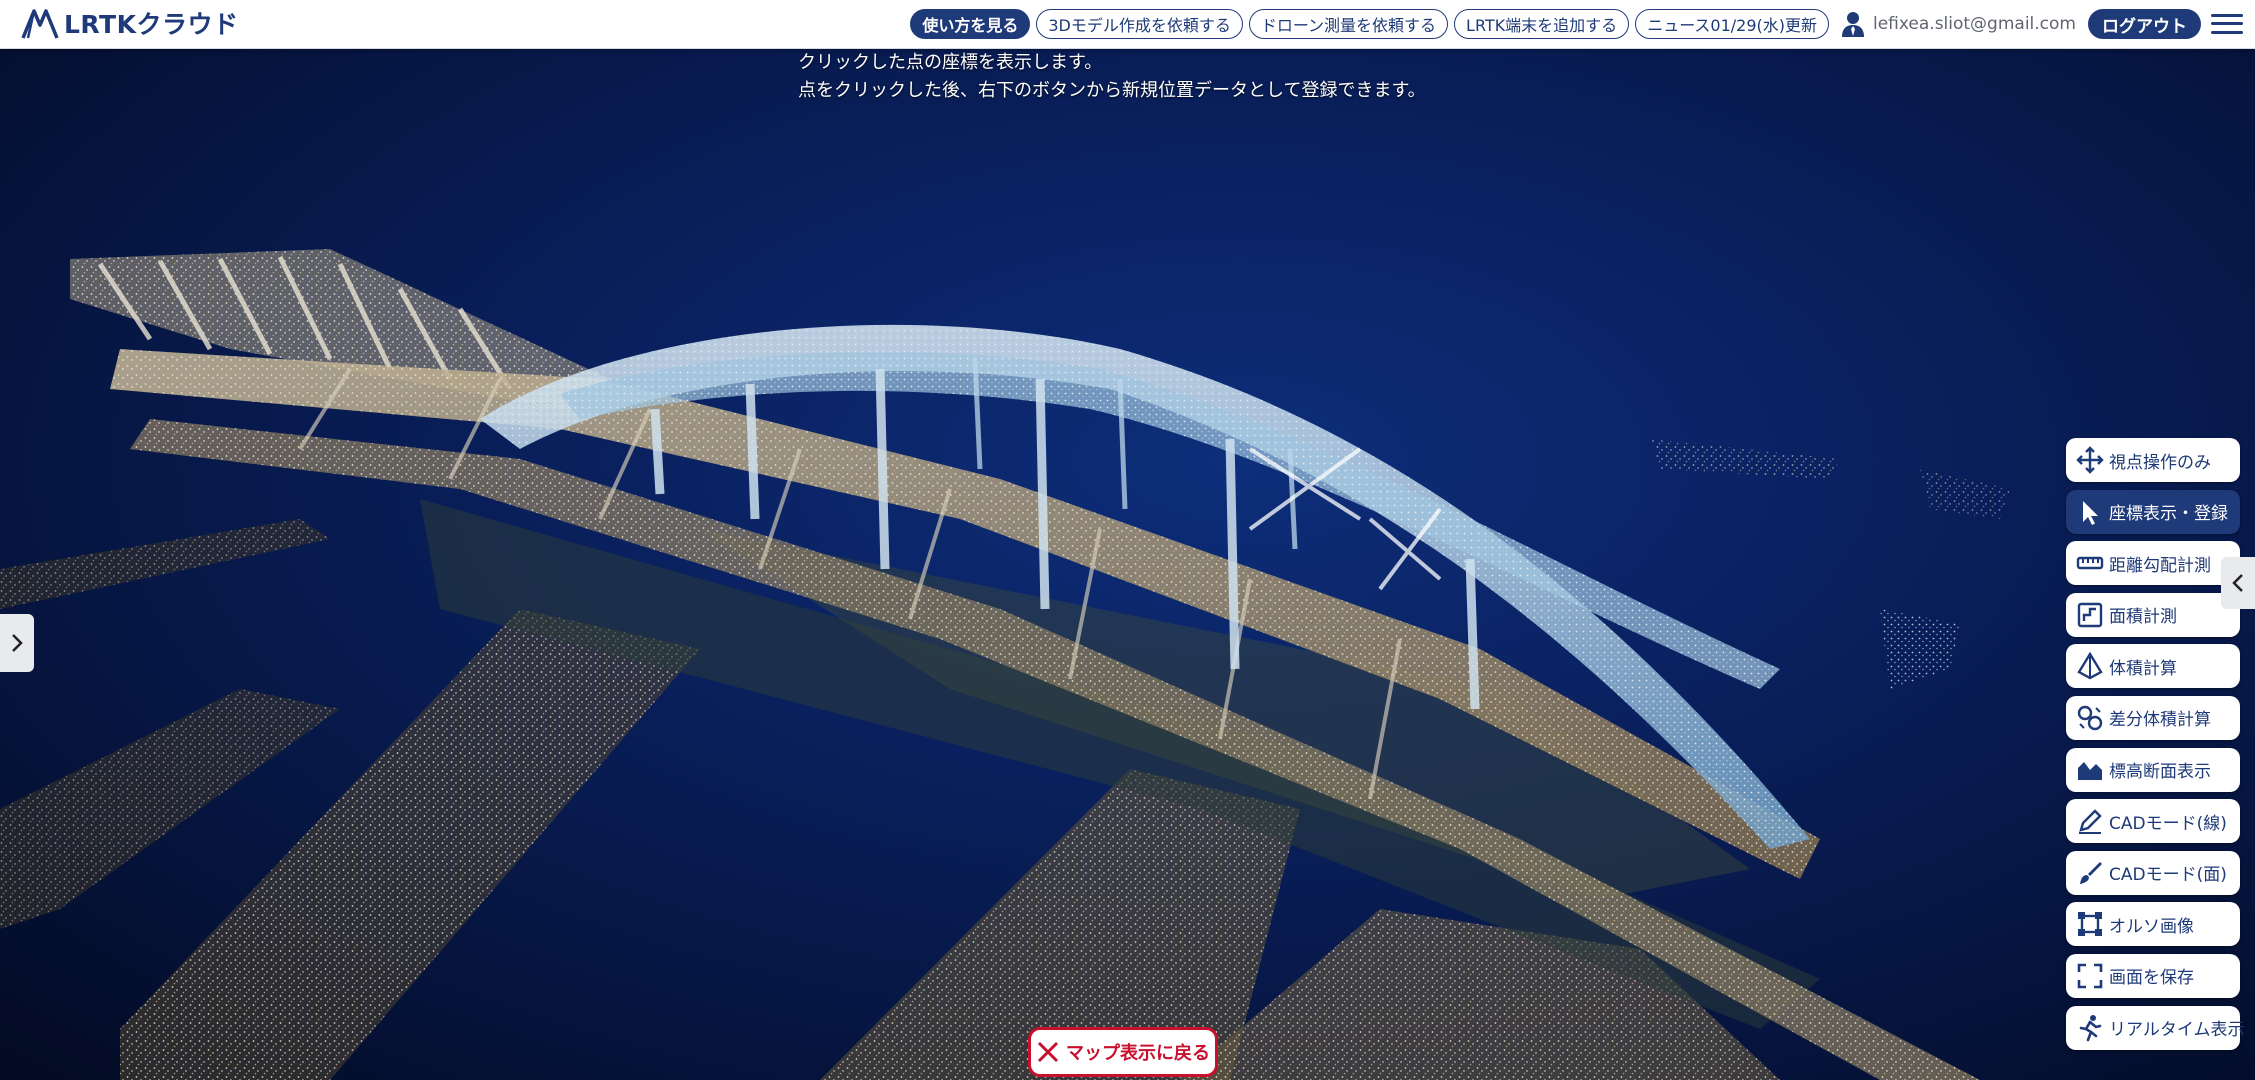 The width and height of the screenshot is (2255, 1080). Describe the element at coordinates (2090, 460) in the screenshot. I see `move-icon` at that location.